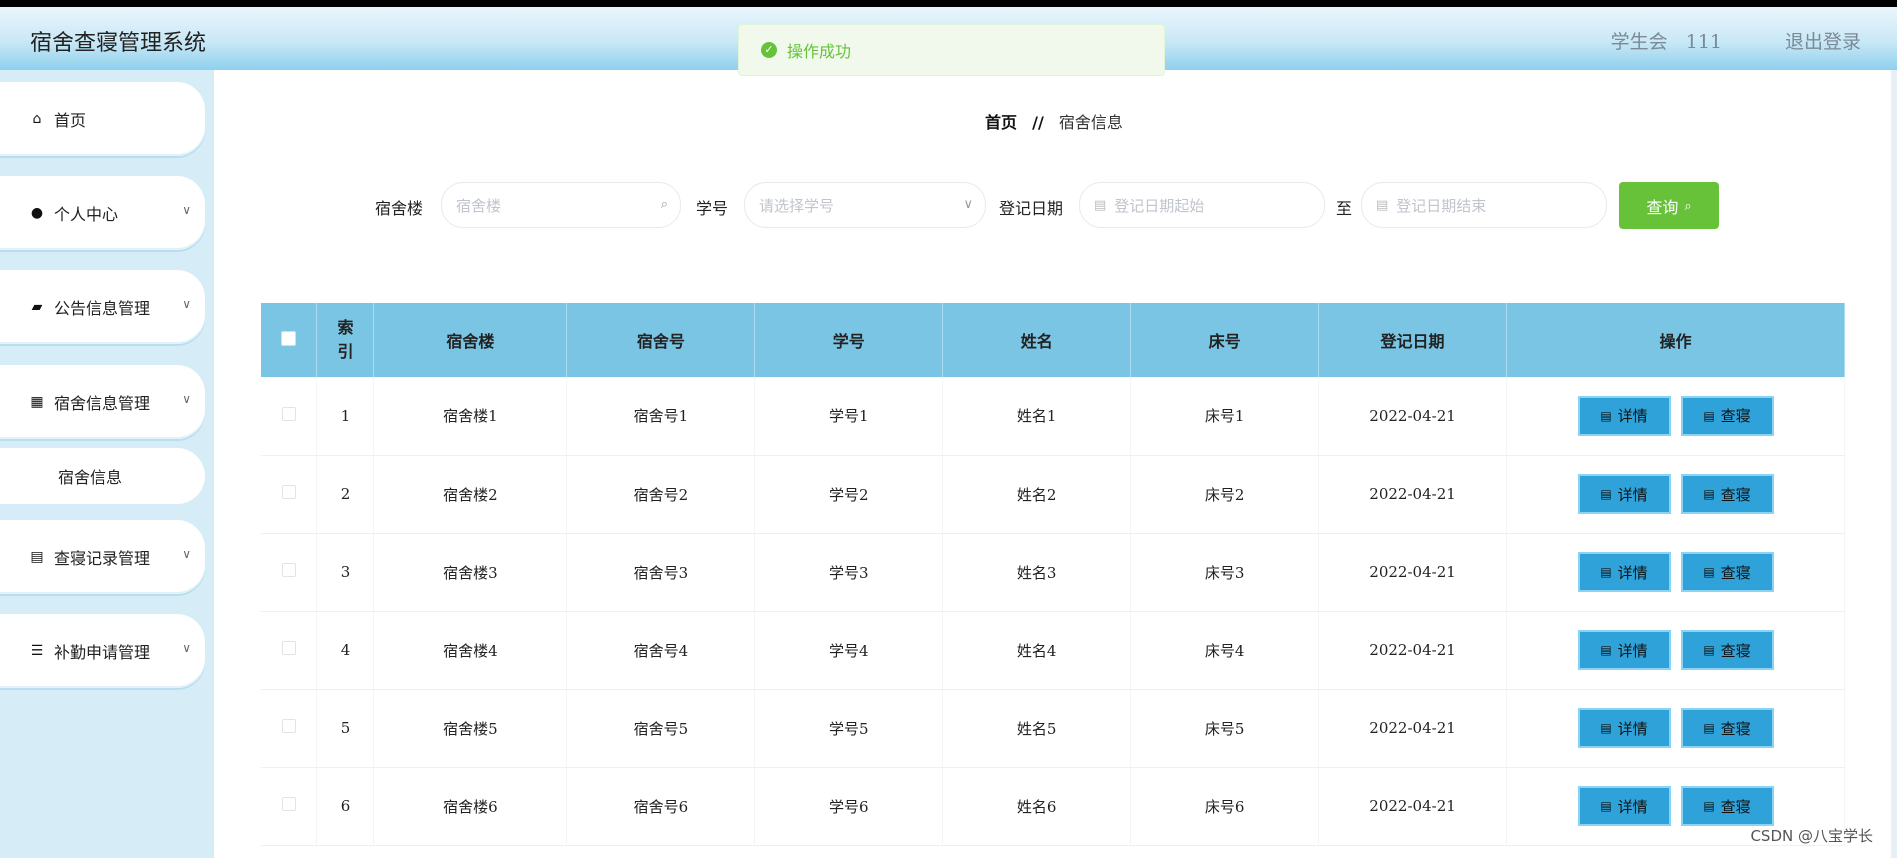 Image resolution: width=1897 pixels, height=858 pixels. I want to click on date-to-label: 至, so click(1344, 208).